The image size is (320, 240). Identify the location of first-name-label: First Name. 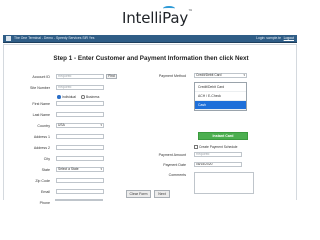
(41, 104).